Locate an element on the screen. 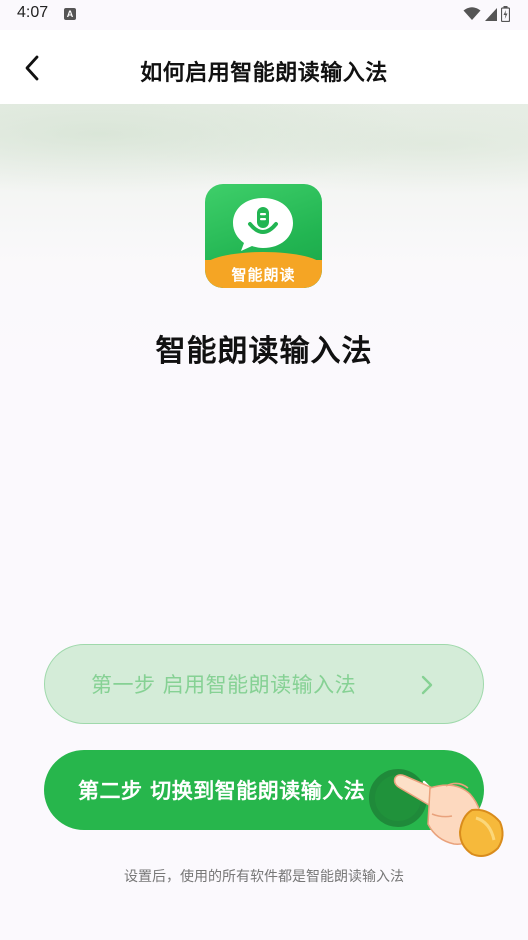 Image resolution: width=528 pixels, height=940 pixels. step-1-button: 第一步 启用智能朗读输入法 is located at coordinates (264, 684).